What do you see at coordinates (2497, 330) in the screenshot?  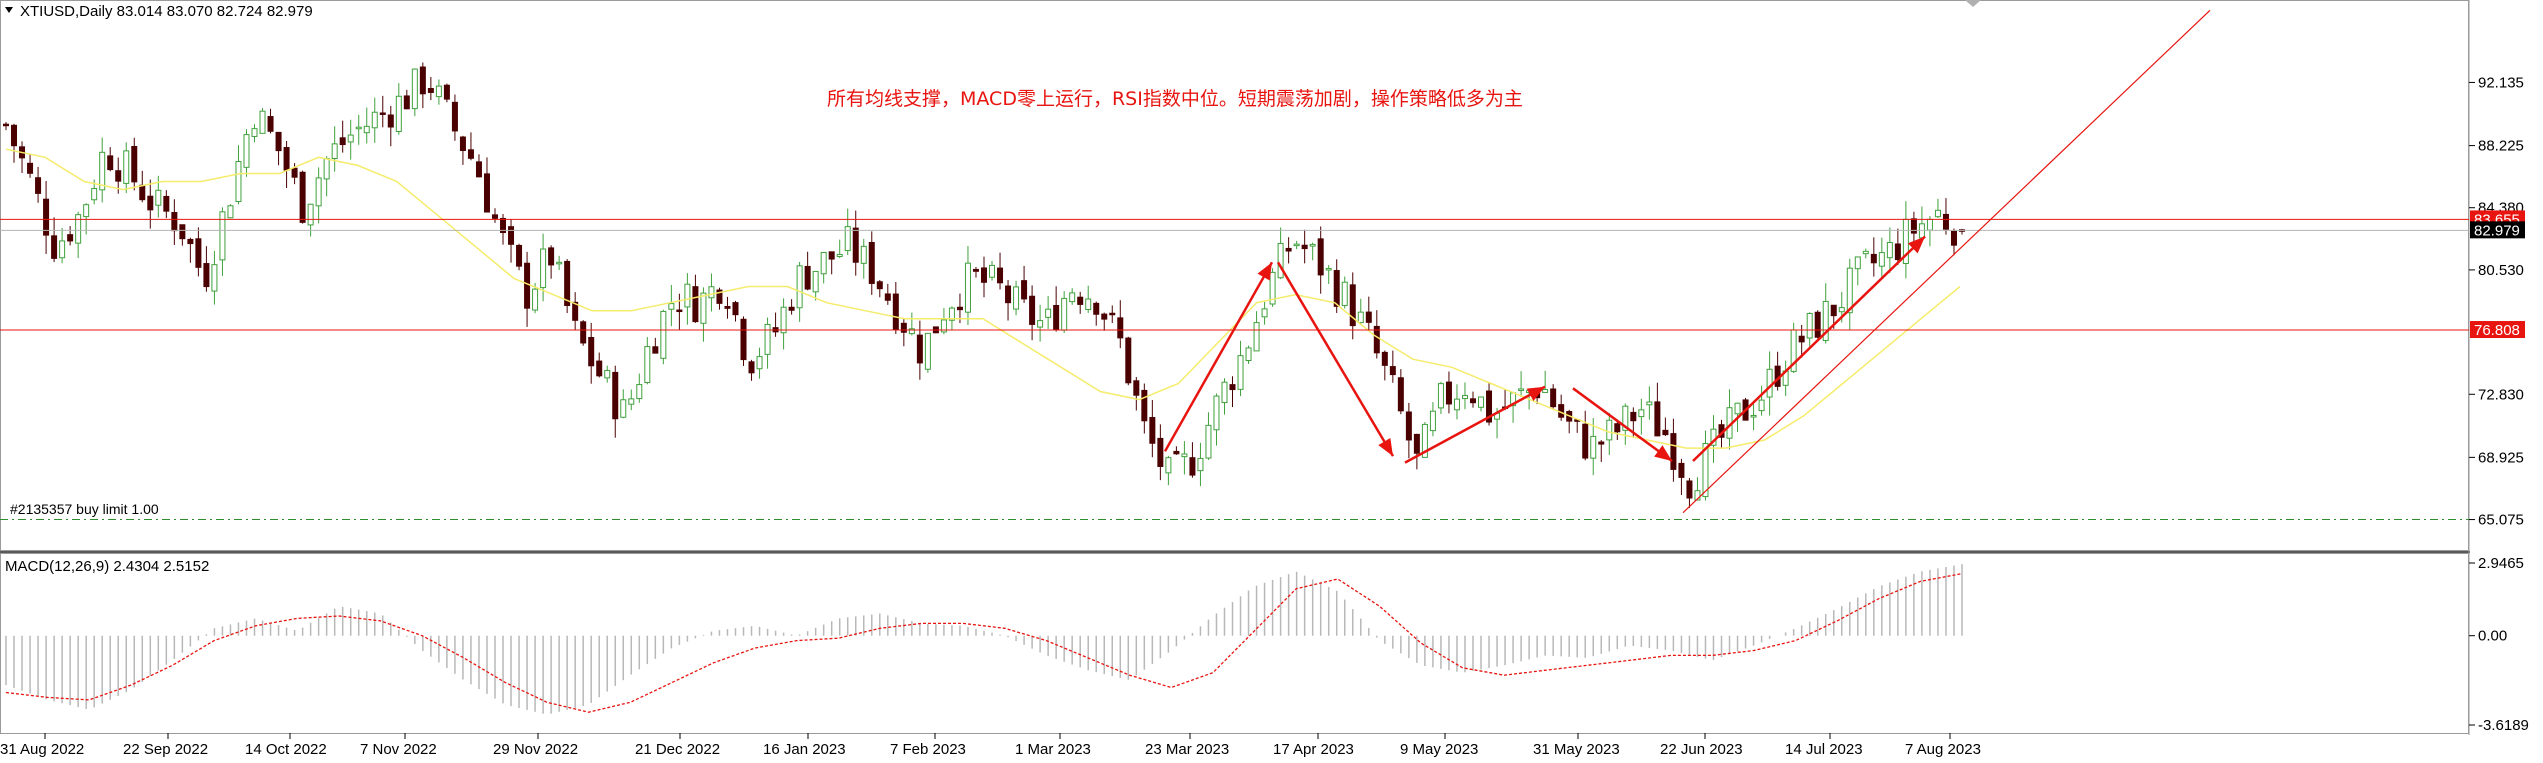 I see `price-tag-label: 76.808` at bounding box center [2497, 330].